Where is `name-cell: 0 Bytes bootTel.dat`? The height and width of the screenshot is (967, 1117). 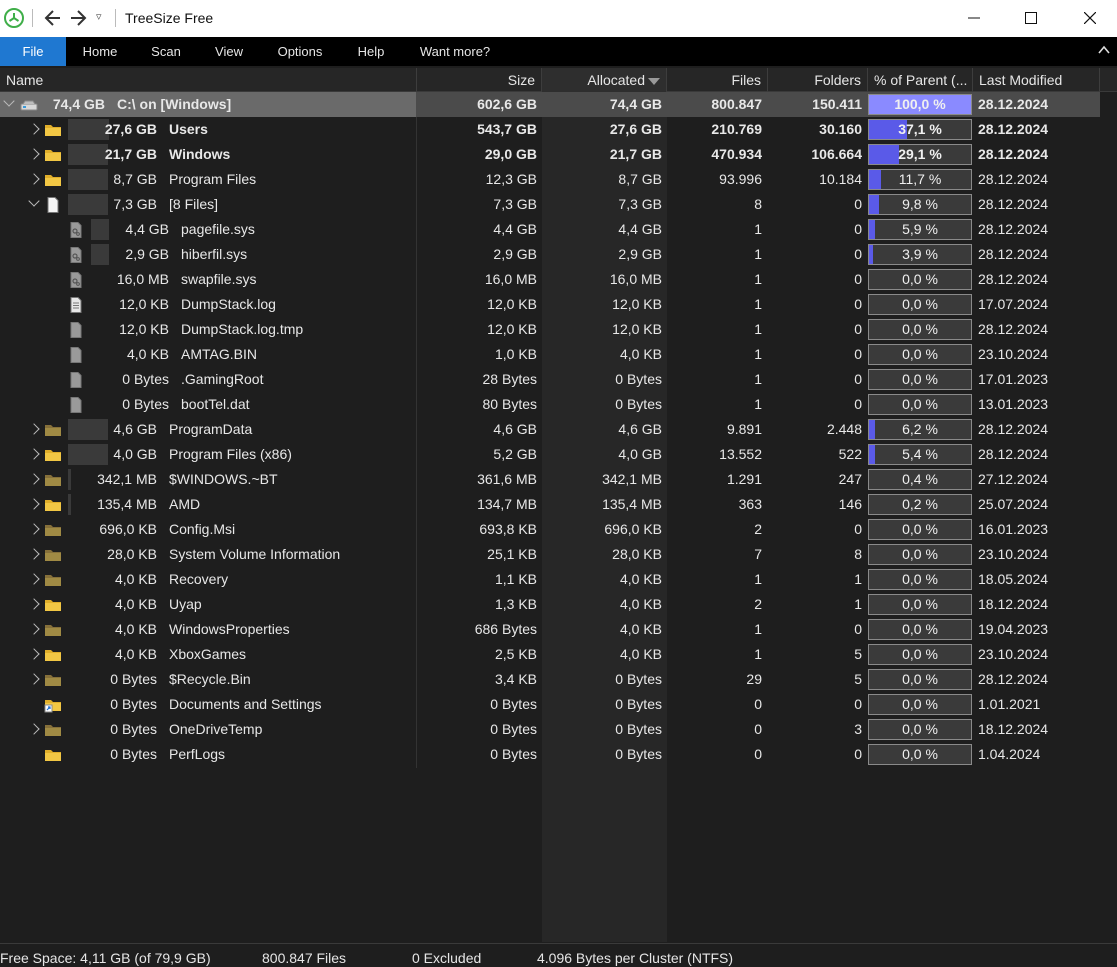
name-cell: 0 Bytes bootTel.dat is located at coordinates (208, 404).